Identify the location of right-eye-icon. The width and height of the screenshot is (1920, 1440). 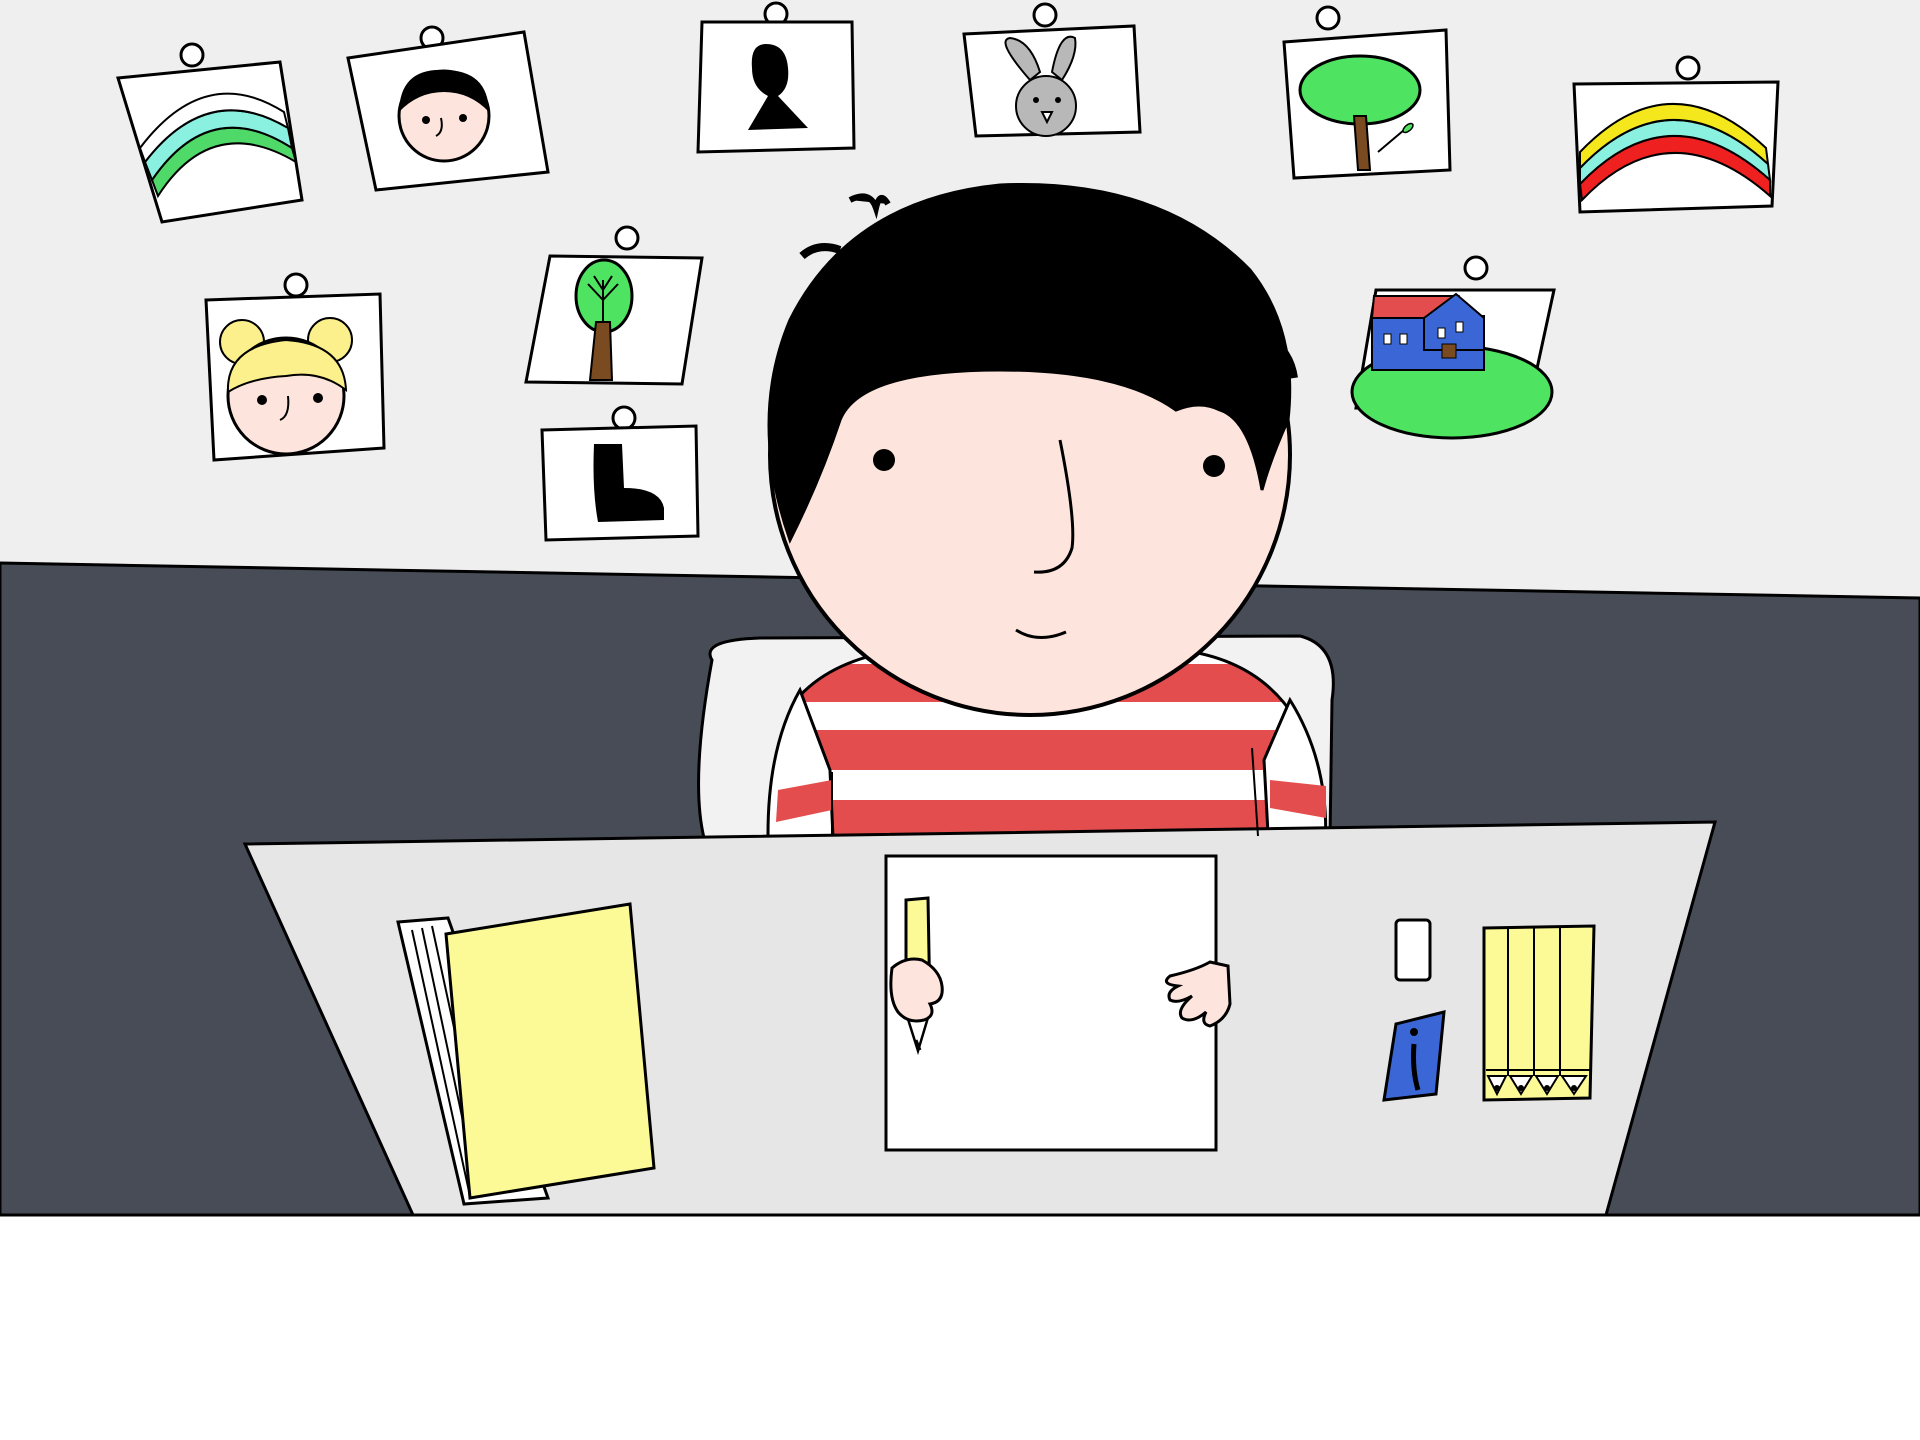
(1214, 466).